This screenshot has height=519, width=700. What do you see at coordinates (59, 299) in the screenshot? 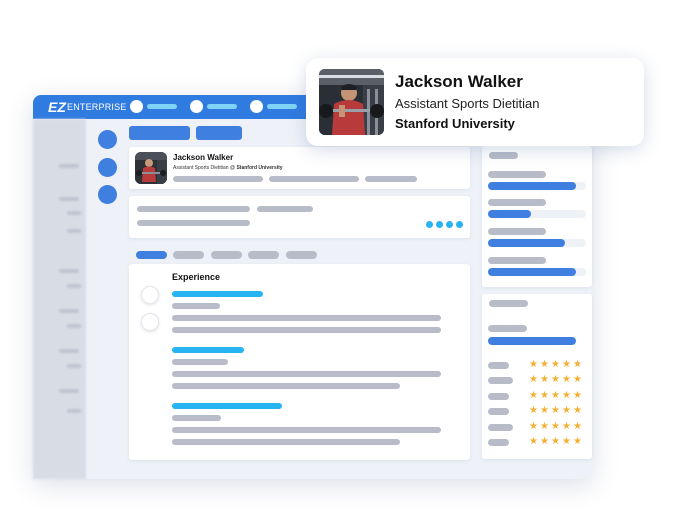
I see `sidebar-panel` at bounding box center [59, 299].